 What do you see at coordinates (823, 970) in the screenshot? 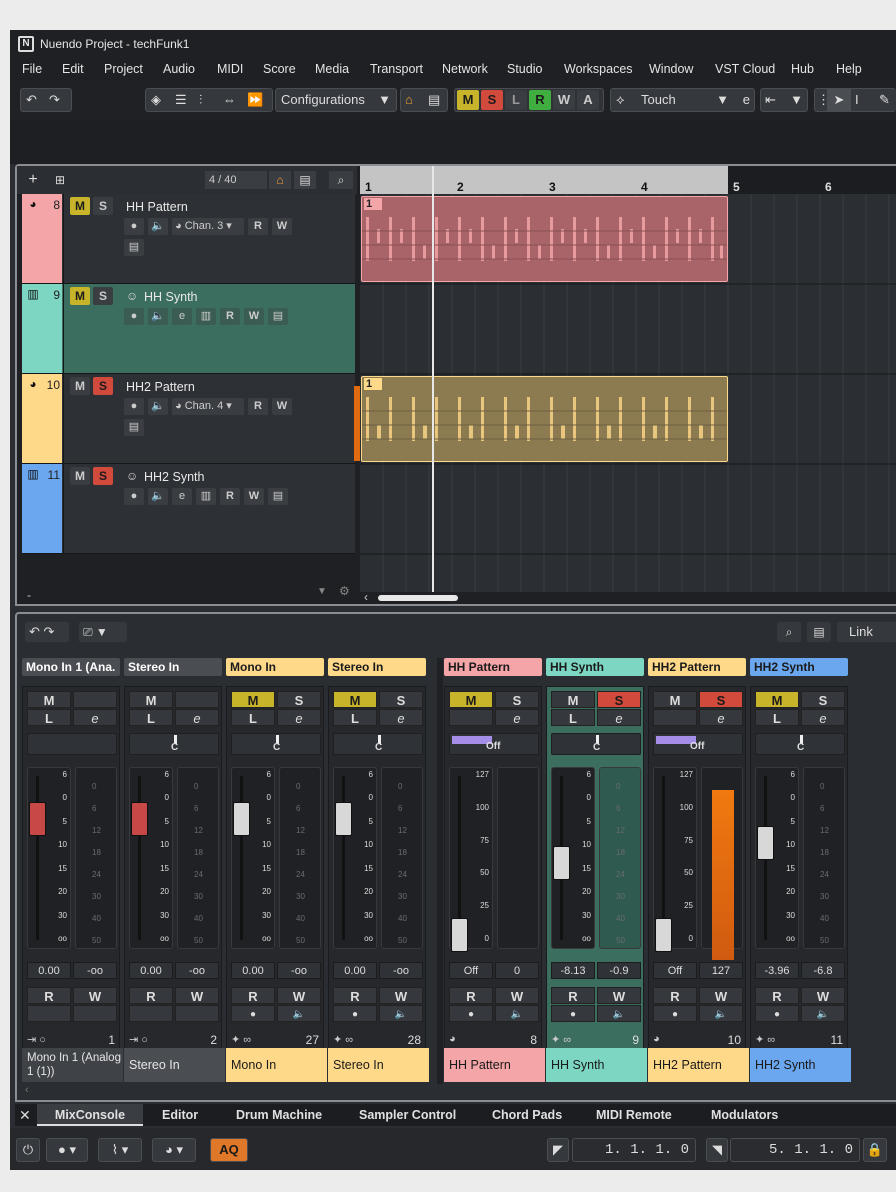
I see `peak-value: -6.8` at bounding box center [823, 970].